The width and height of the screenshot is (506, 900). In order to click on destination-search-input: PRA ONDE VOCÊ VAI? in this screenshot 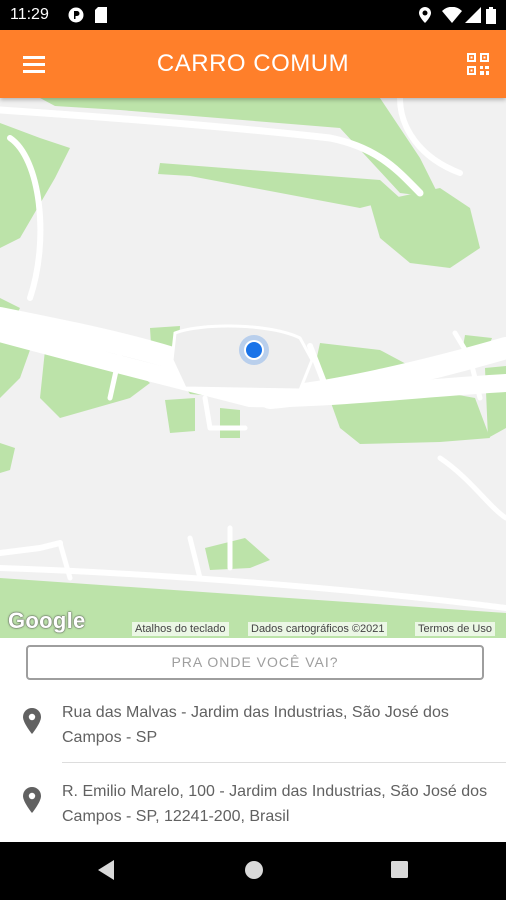, I will do `click(255, 662)`.